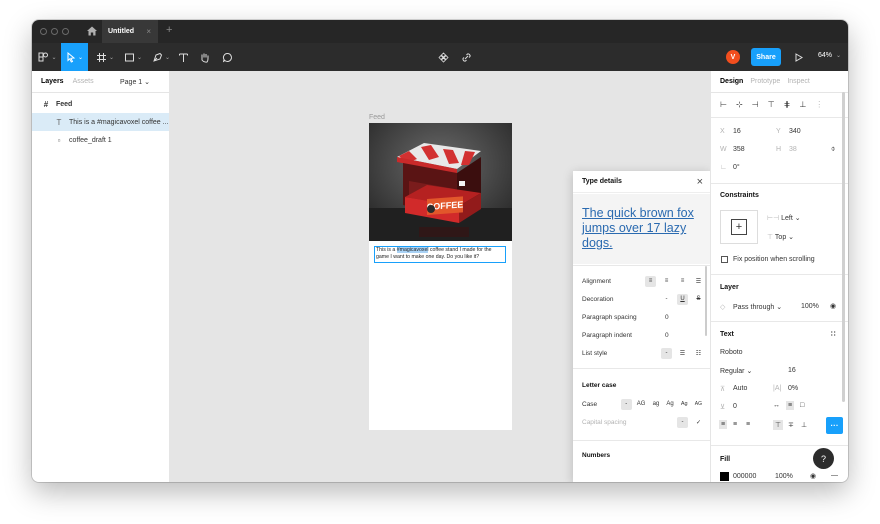 The height and width of the screenshot is (524, 880). I want to click on font-size-input: 16, so click(792, 370).